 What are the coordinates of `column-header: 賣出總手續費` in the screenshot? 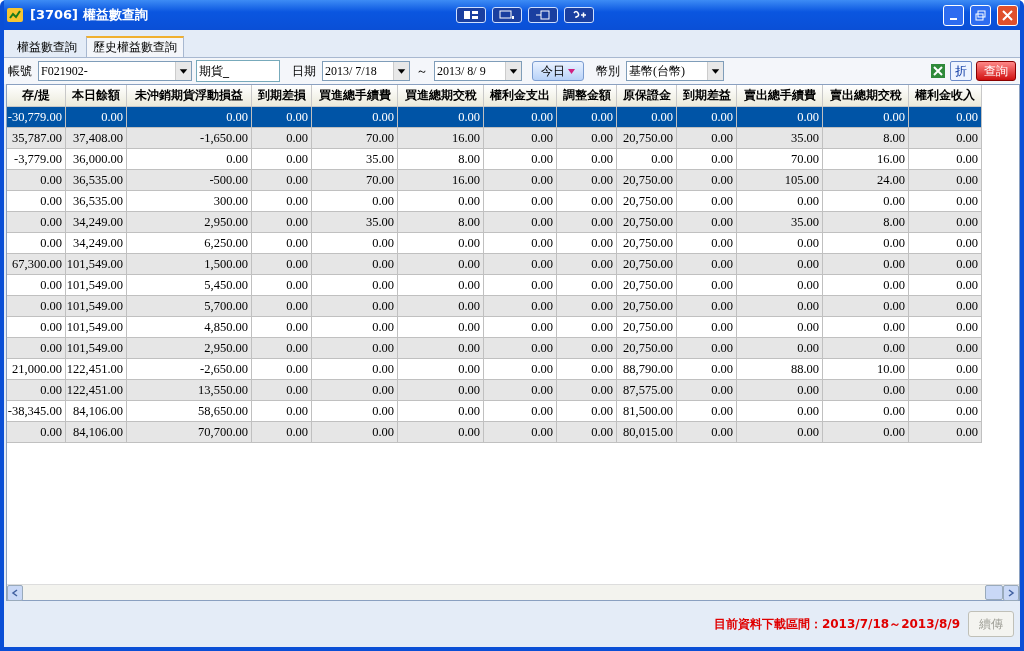 It's located at (780, 96).